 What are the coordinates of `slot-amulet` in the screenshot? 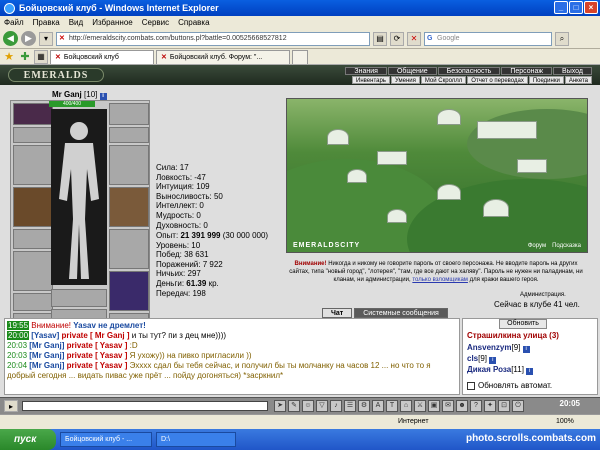 It's located at (33, 135).